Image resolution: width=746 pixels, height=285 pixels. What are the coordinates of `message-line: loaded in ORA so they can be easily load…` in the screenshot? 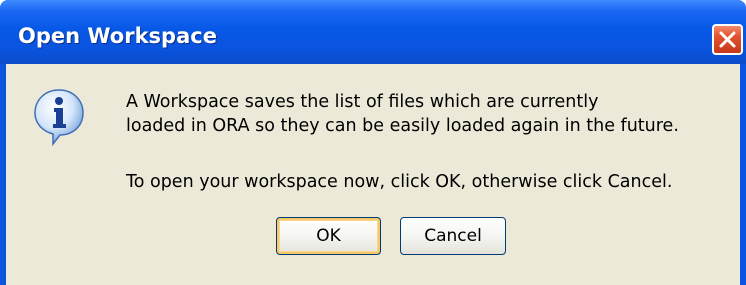 It's located at (402, 126).